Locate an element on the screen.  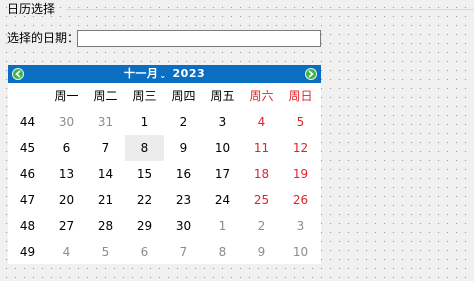
day-cell: 11 is located at coordinates (261, 148).